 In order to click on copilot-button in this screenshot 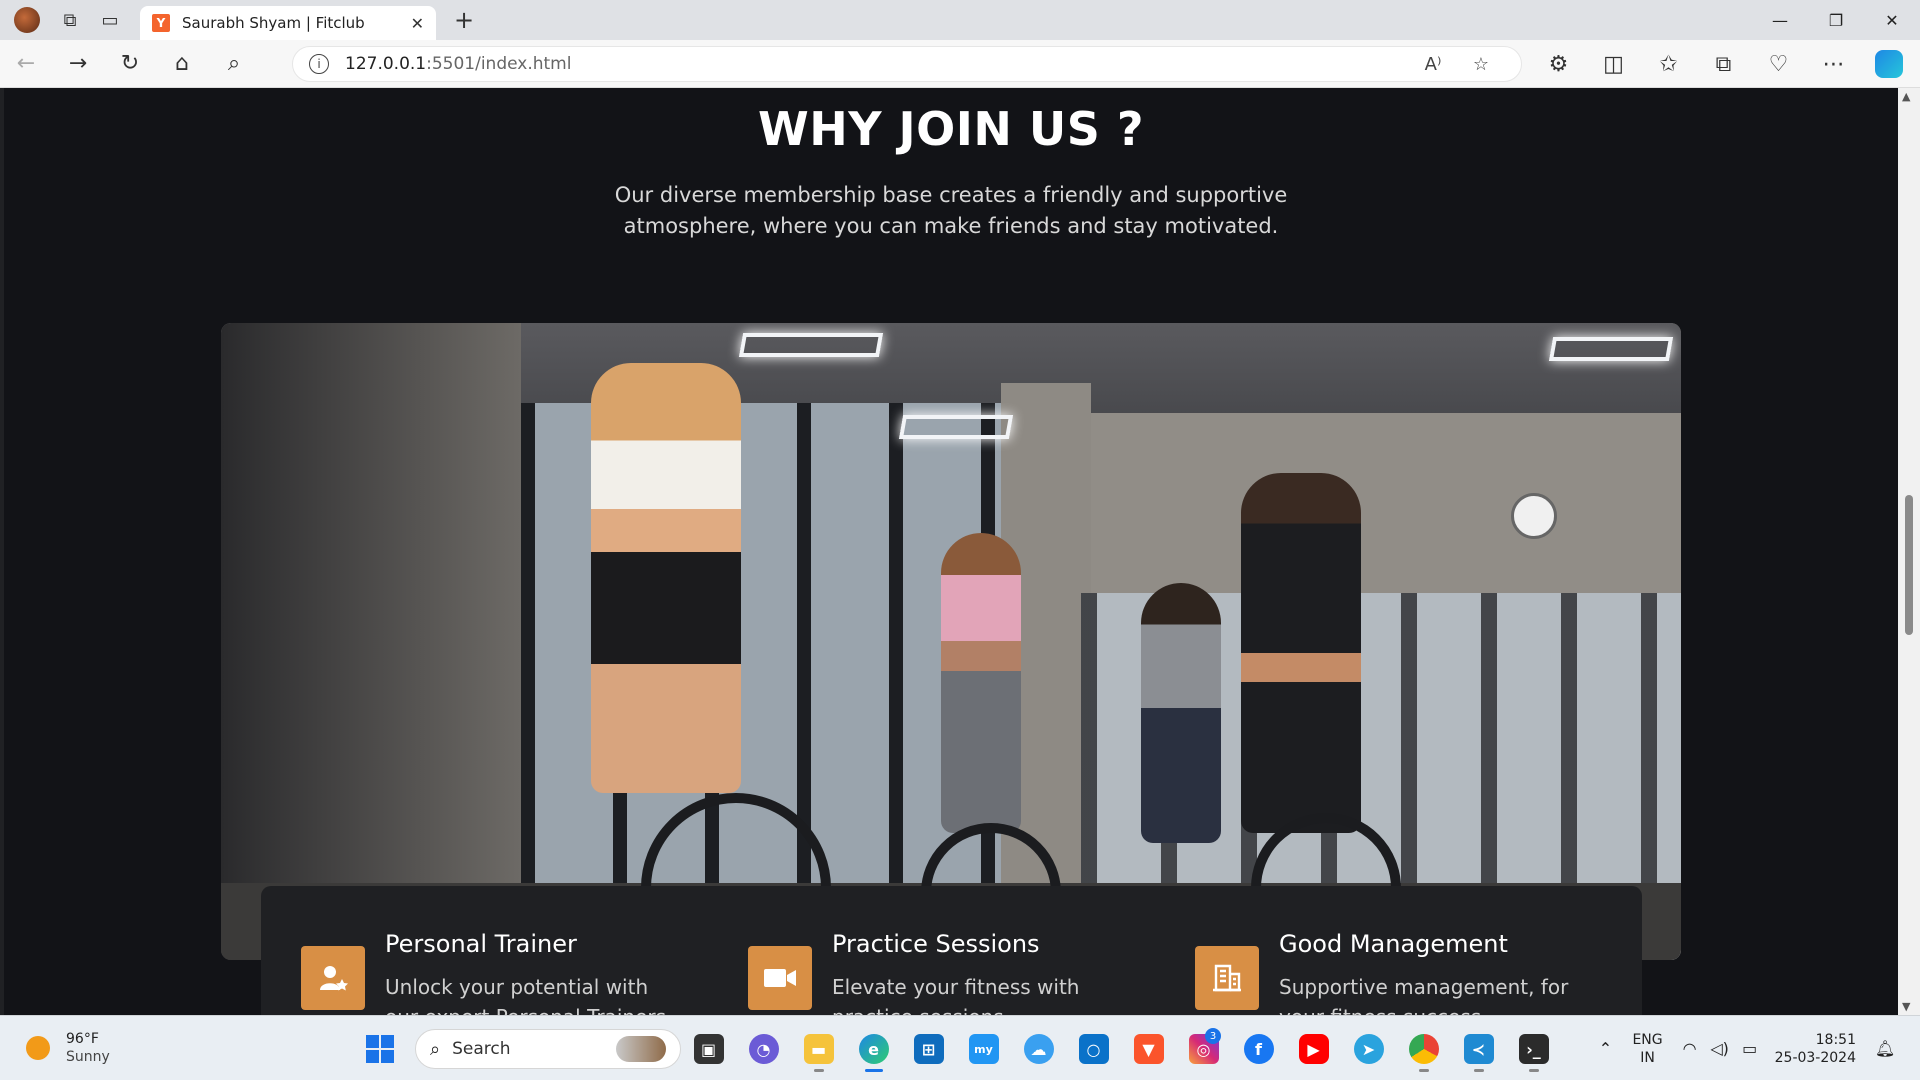, I will do `click(1888, 64)`.